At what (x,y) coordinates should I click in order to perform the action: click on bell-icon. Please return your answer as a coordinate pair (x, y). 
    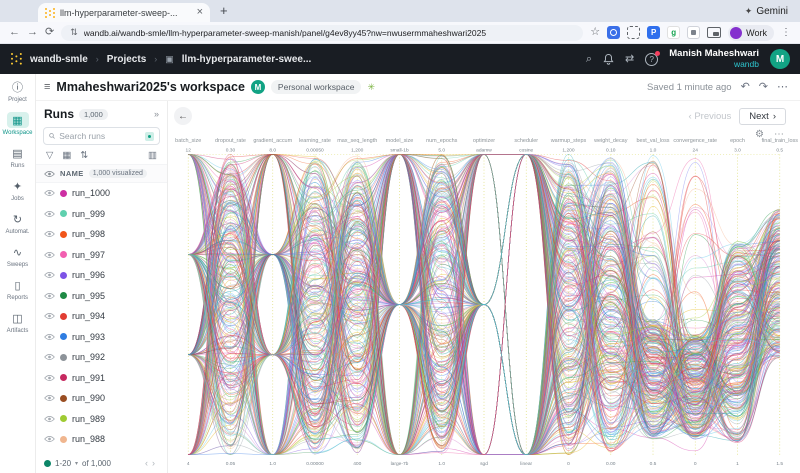
    Looking at the image, I should click on (608, 59).